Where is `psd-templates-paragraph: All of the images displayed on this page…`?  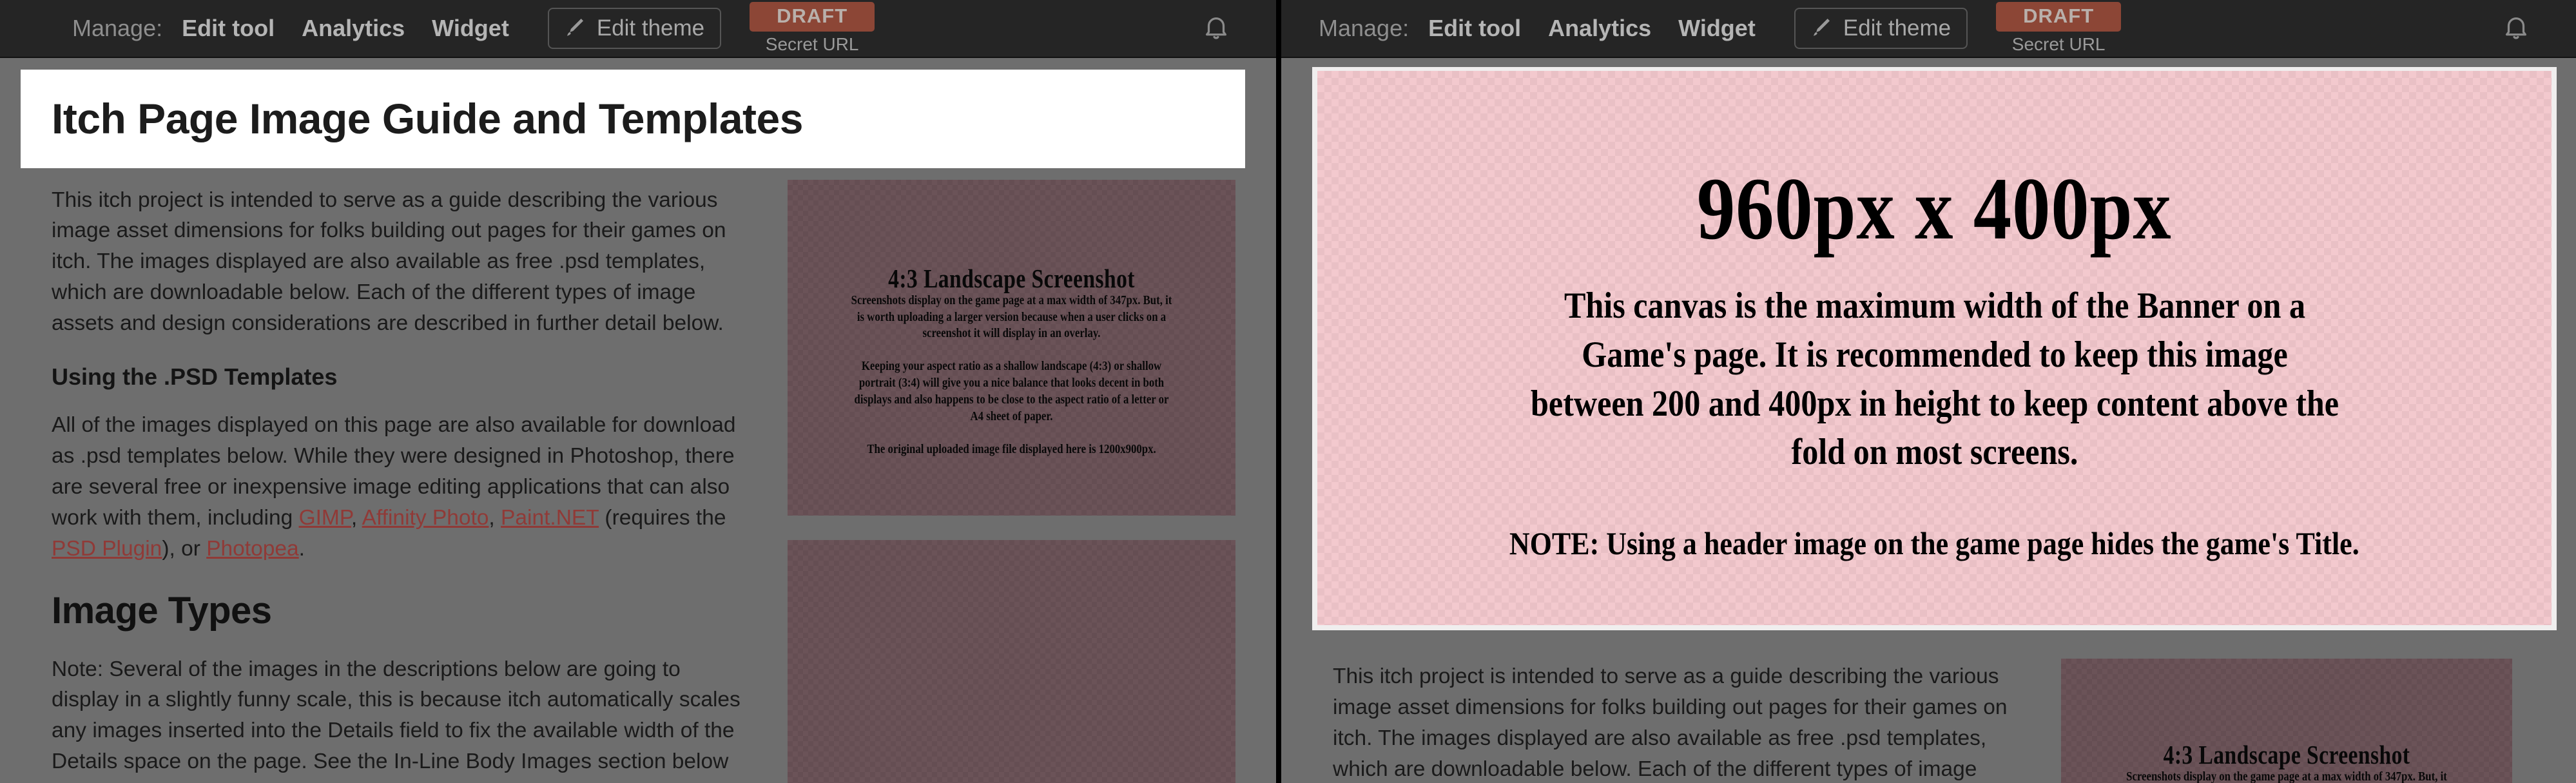
psd-templates-paragraph: All of the images displayed on this page… is located at coordinates (400, 487).